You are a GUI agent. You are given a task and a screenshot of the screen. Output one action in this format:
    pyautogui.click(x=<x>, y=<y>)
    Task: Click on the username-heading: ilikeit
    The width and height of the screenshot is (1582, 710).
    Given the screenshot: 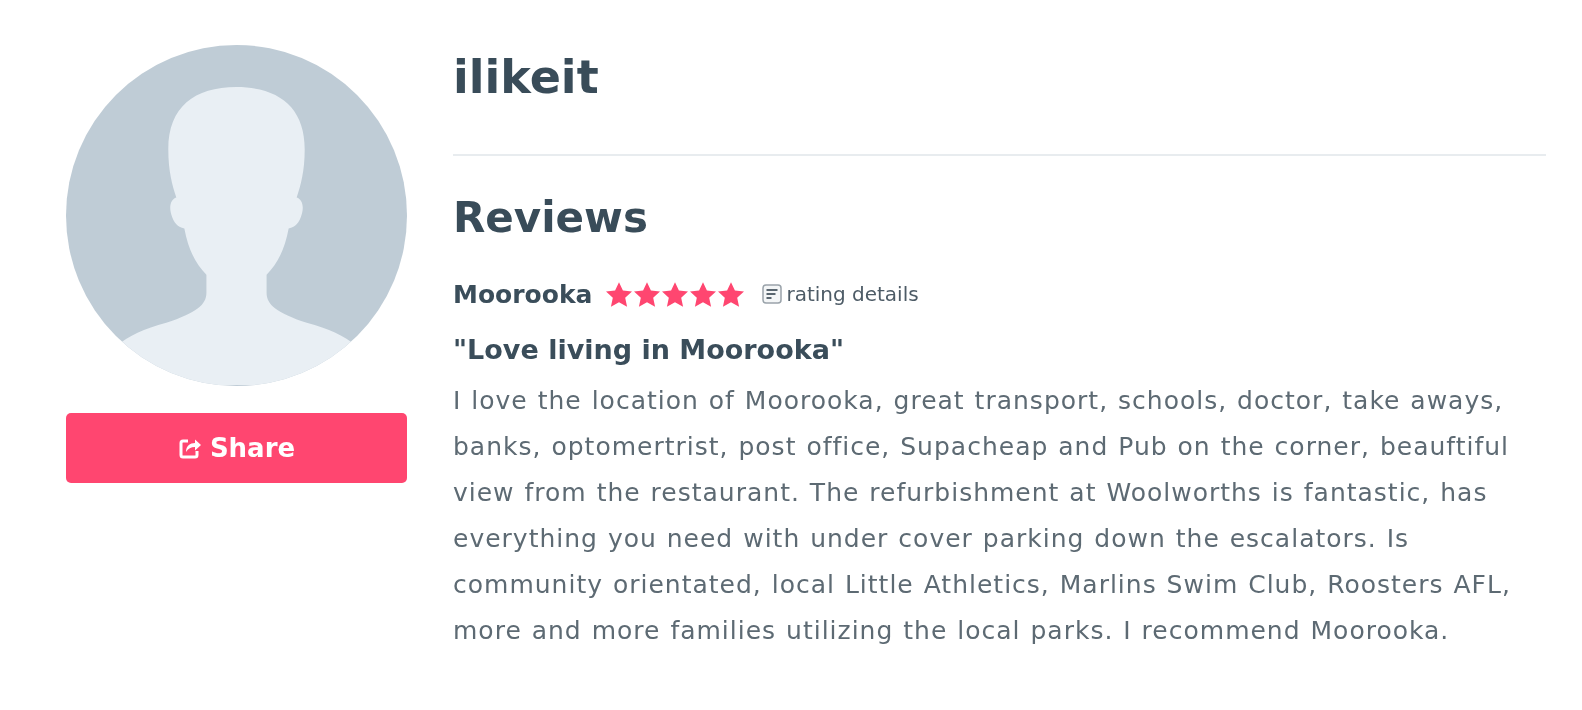 What is the action you would take?
    pyautogui.click(x=526, y=77)
    